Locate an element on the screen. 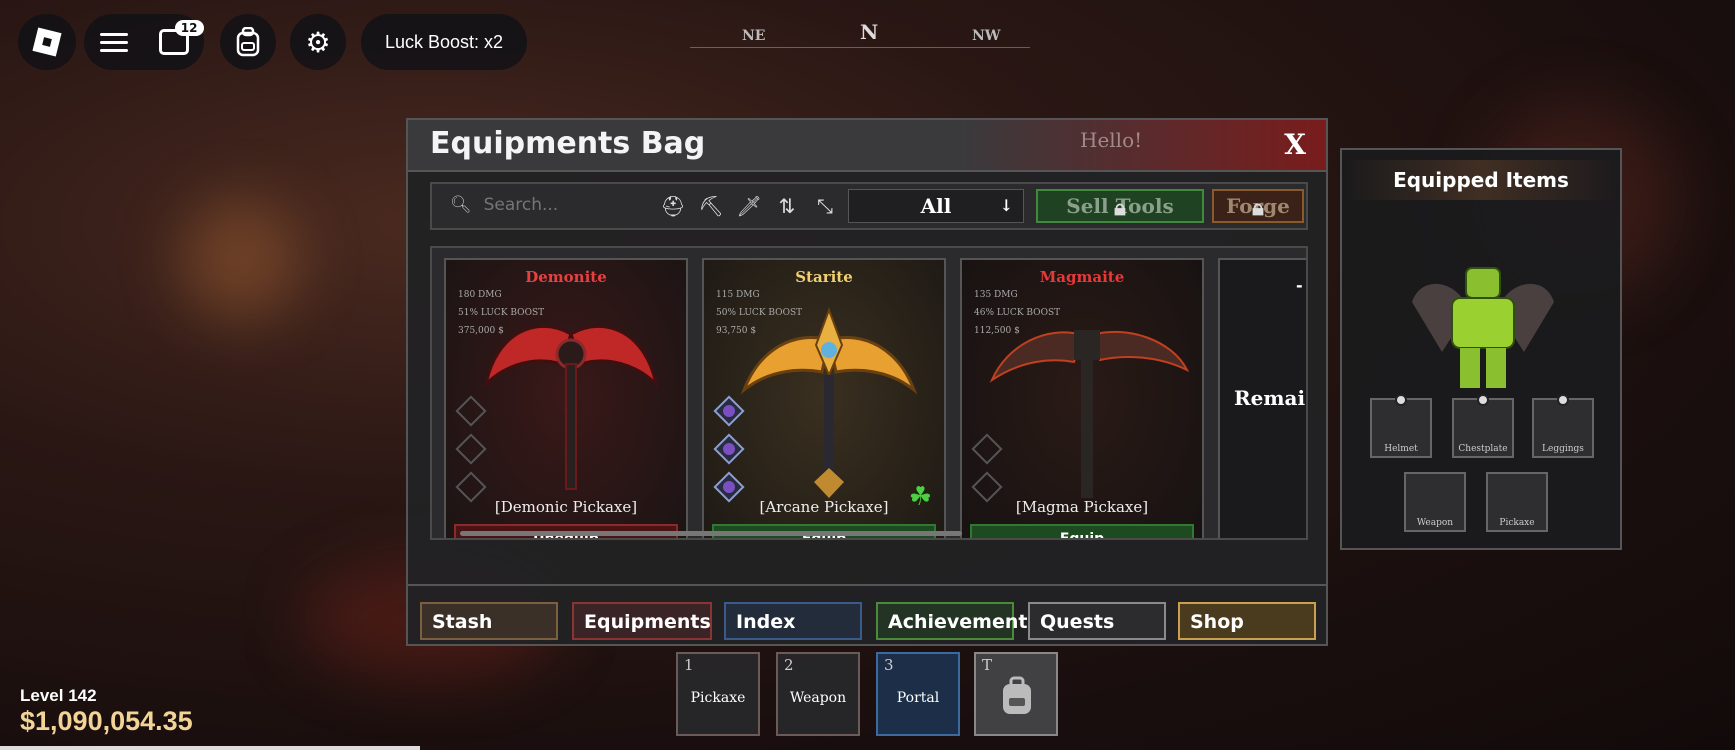  backpack-button is located at coordinates (248, 42).